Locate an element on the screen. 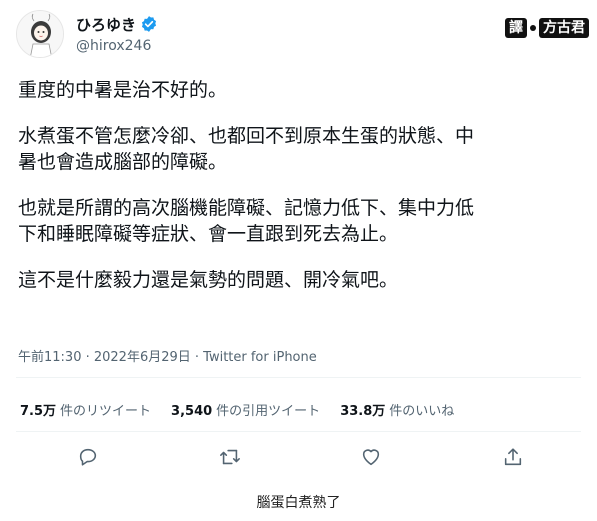 The height and width of the screenshot is (521, 597). watermark-left: 譯 is located at coordinates (516, 28).